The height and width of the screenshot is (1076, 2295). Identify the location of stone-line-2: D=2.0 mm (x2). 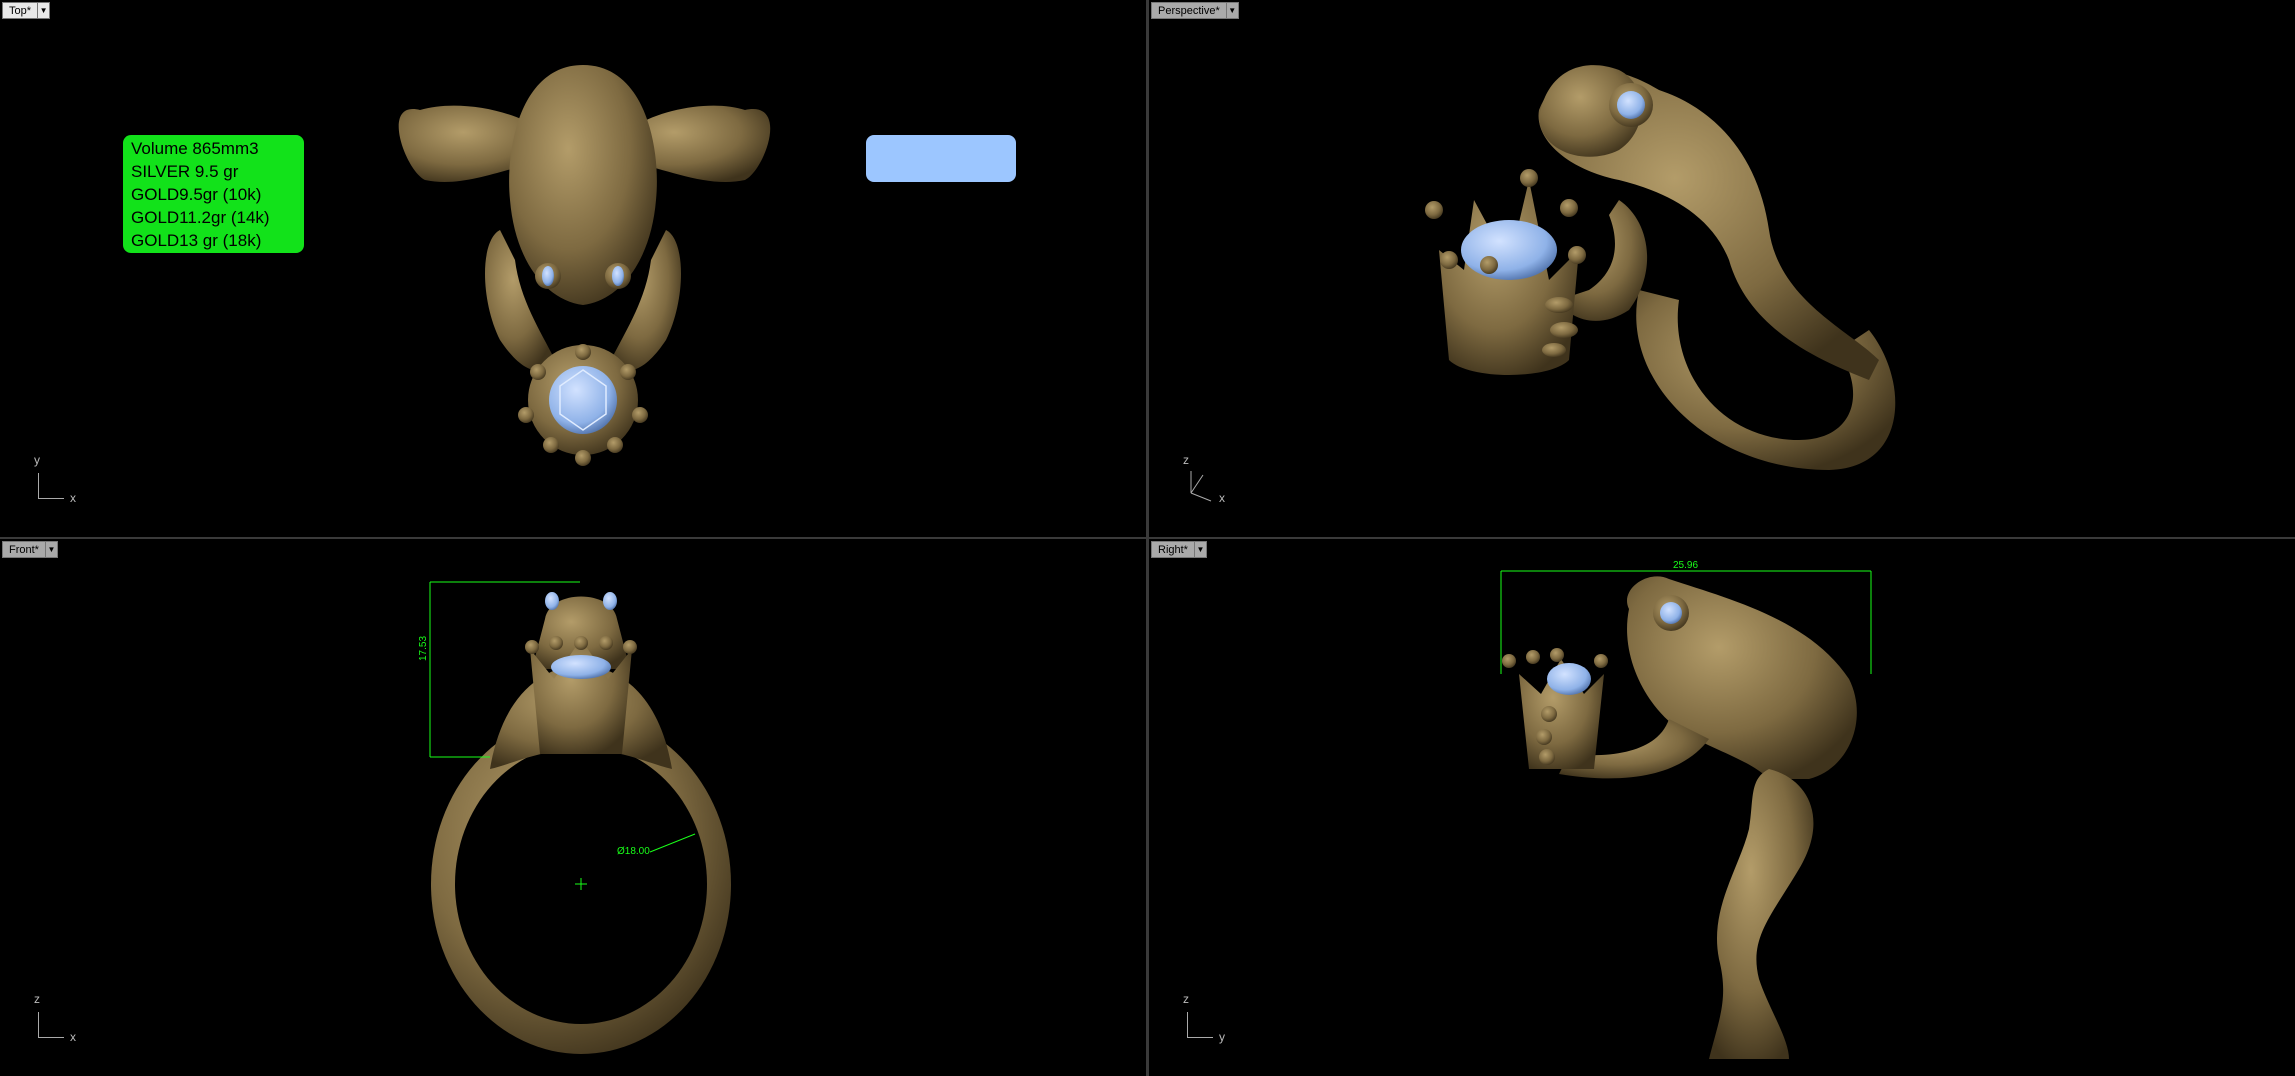
(931, 262).